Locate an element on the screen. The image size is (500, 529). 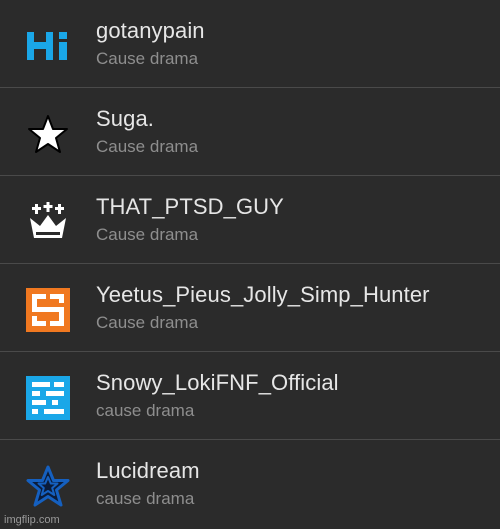
crown-icon is located at coordinates (48, 222).